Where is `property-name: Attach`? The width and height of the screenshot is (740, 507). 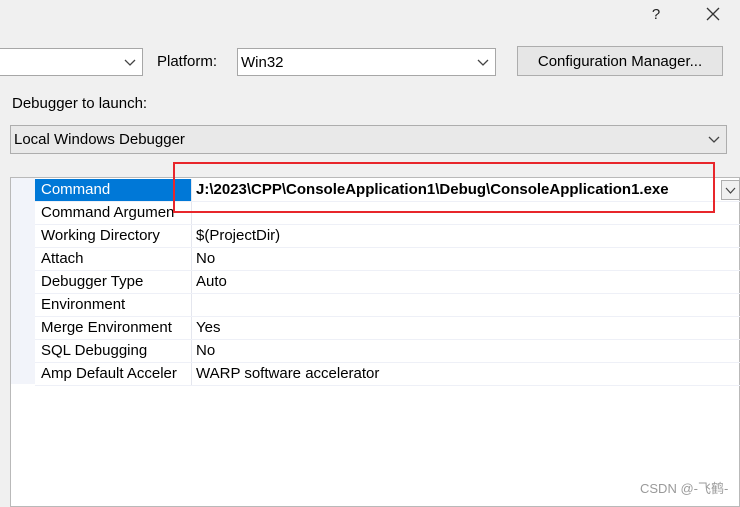 property-name: Attach is located at coordinates (113, 259).